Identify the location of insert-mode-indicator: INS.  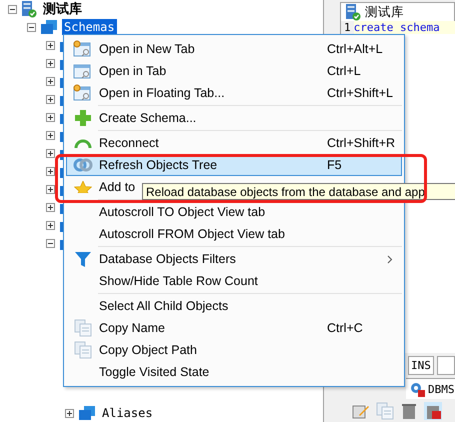
(421, 365).